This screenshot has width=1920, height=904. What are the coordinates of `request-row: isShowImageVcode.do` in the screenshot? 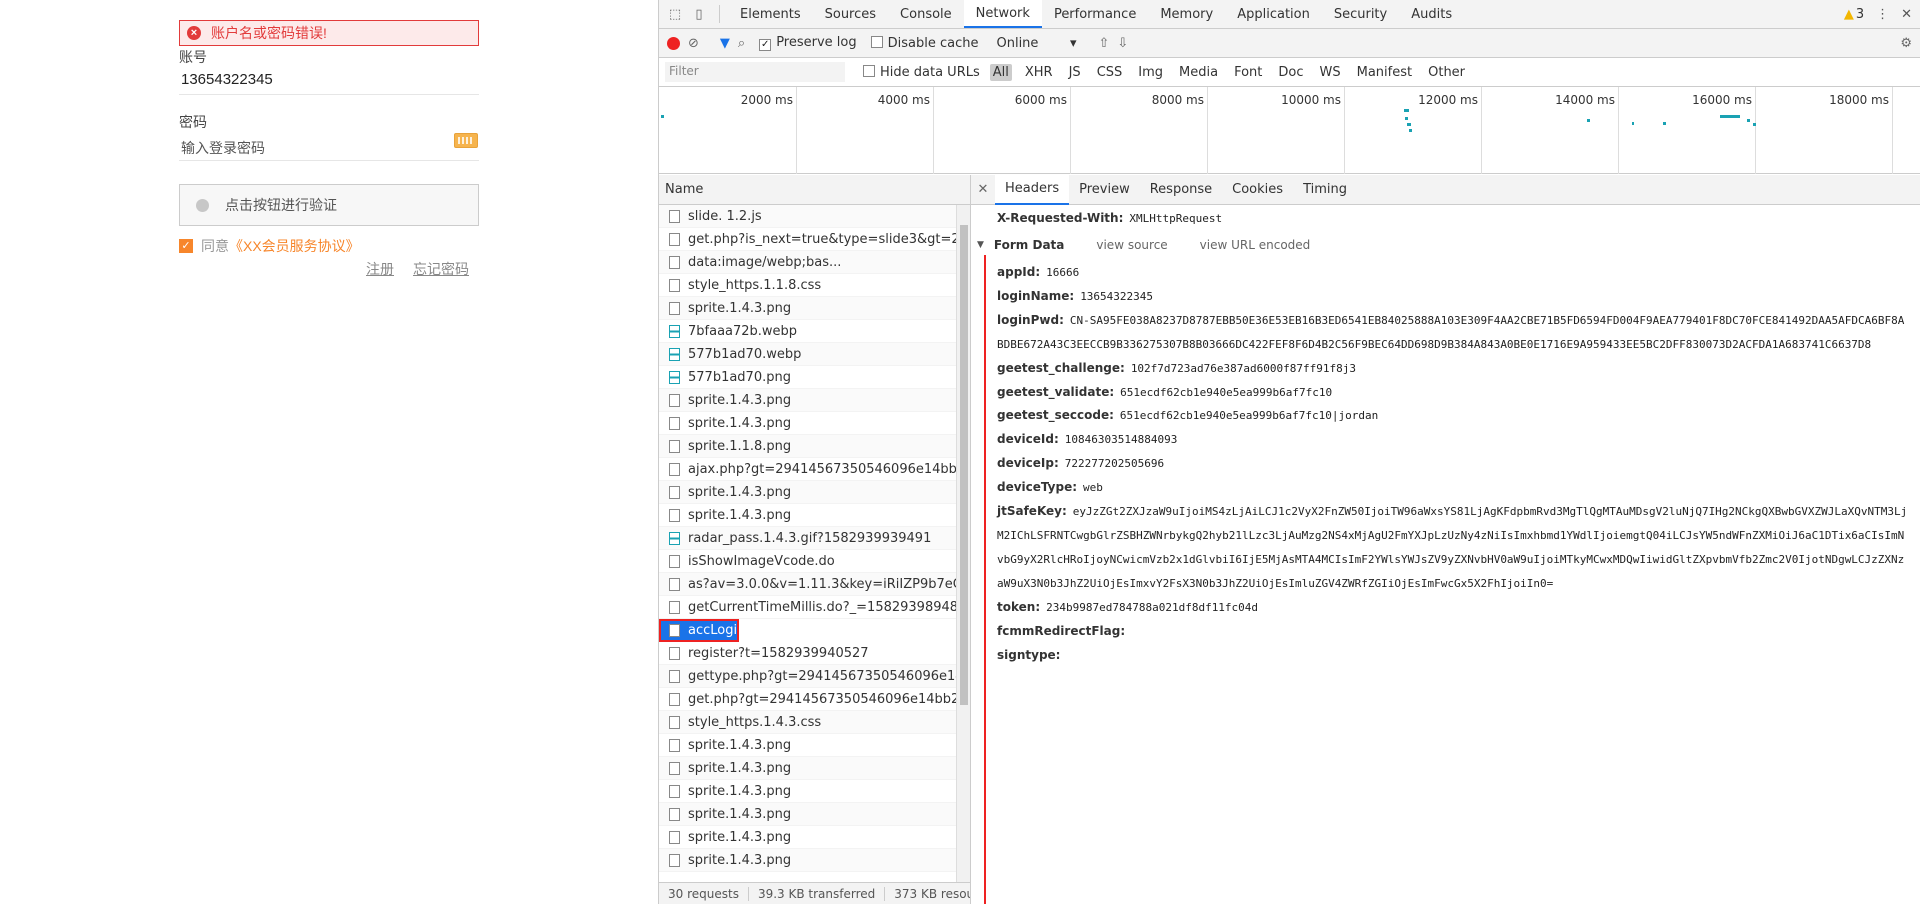 It's located at (807, 561).